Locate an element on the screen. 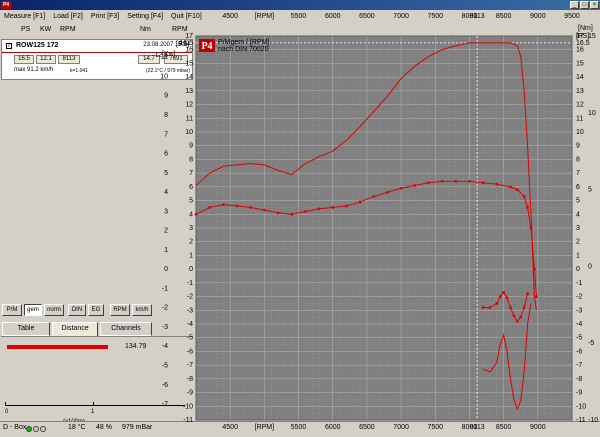 The height and width of the screenshot is (437, 600). y-tick-label-kw: 1 is located at coordinates (166, 250).